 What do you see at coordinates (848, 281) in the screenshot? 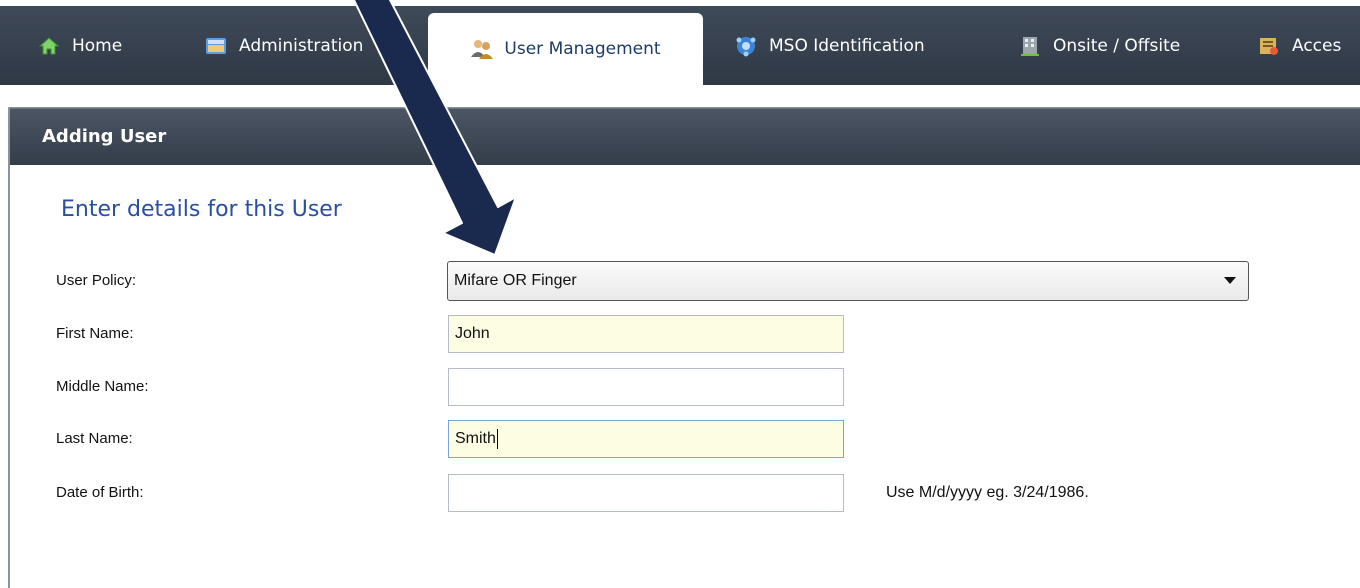
I see `user-policy-select: Mifare OR Finger` at bounding box center [848, 281].